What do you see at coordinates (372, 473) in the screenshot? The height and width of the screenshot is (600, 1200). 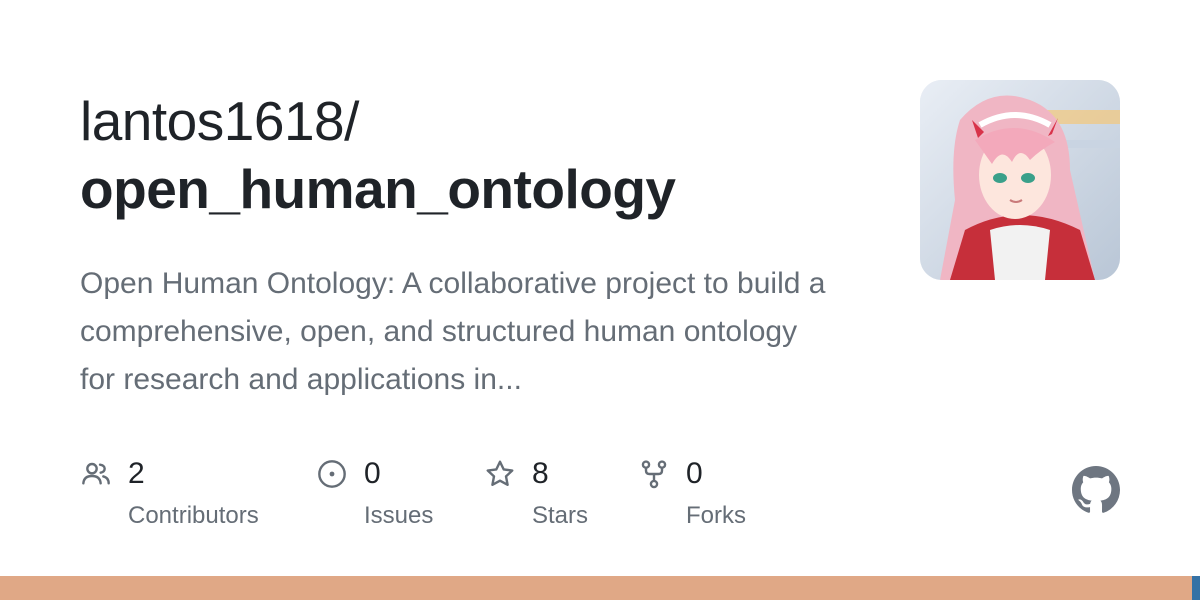 I see `issues-count: 0` at bounding box center [372, 473].